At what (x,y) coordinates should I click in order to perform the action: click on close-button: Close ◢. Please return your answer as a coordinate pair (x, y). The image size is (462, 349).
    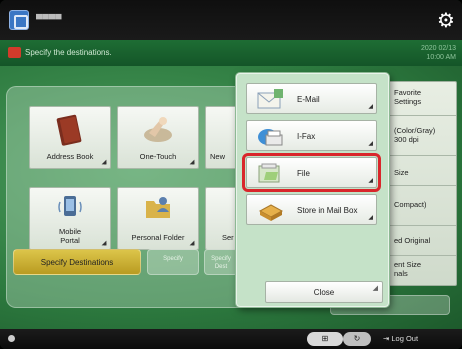
    Looking at the image, I should click on (324, 292).